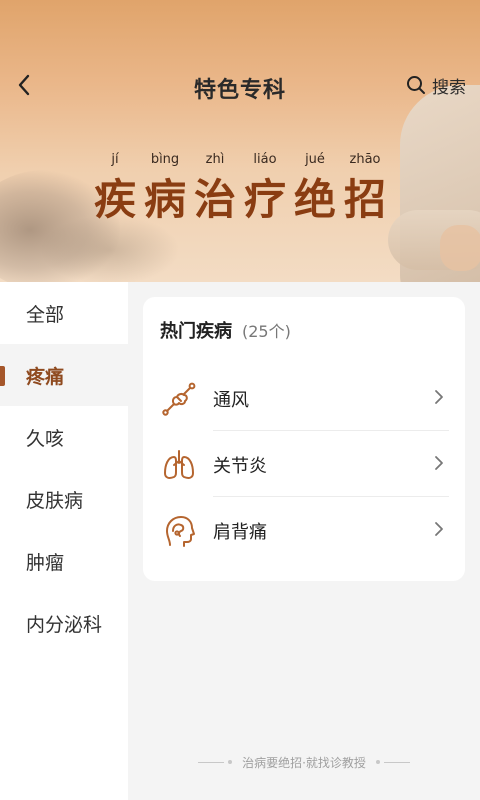 The image size is (480, 800). Describe the element at coordinates (364, 199) in the screenshot. I see `slogan-char-6: 招` at that location.